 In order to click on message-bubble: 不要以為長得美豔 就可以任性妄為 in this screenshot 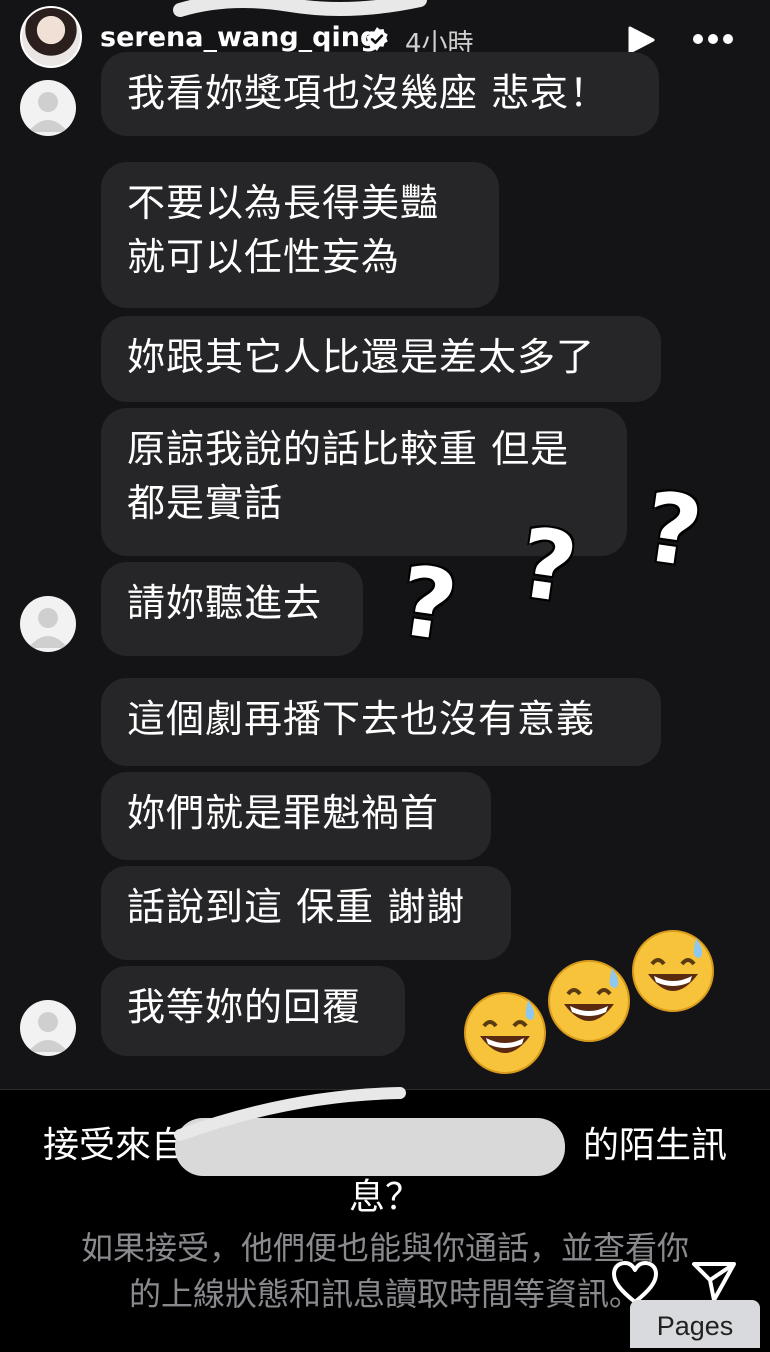, I will do `click(300, 235)`.